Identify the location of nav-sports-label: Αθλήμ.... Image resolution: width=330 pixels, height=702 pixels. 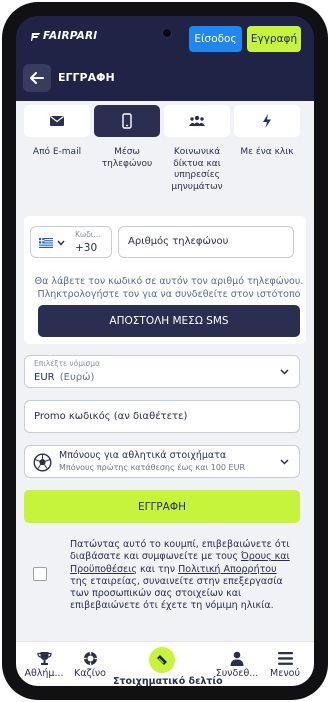
(44, 673).